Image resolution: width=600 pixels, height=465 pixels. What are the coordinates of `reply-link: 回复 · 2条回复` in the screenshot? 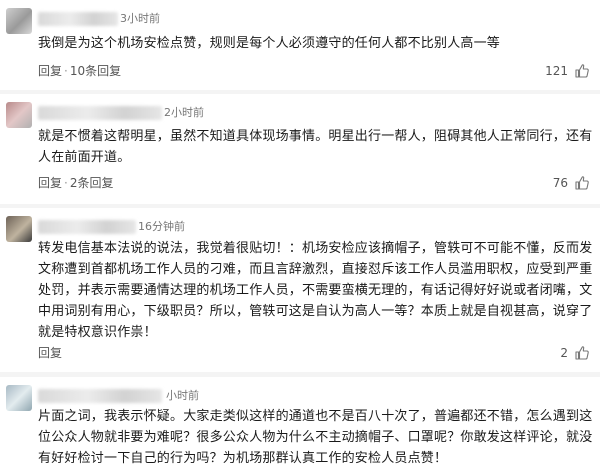 It's located at (75, 183).